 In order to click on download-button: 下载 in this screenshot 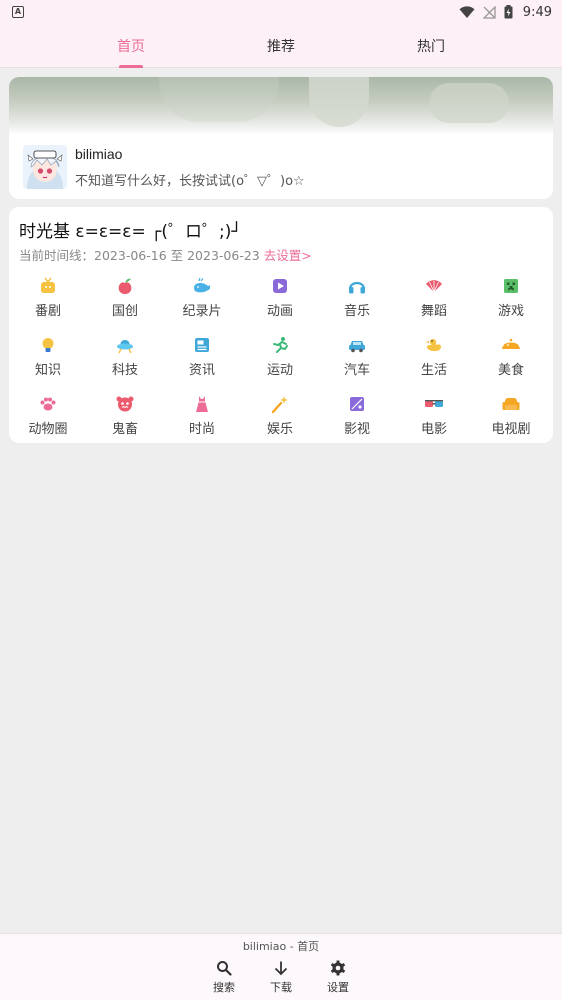, I will do `click(281, 979)`.